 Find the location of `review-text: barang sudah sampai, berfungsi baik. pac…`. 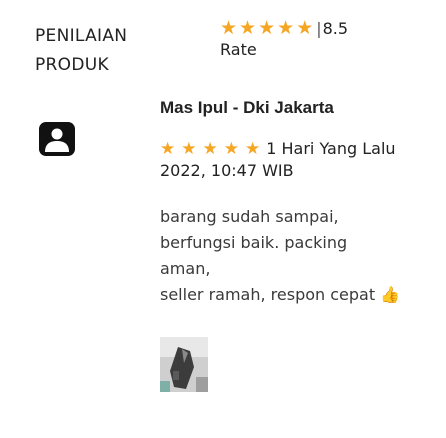

review-text: barang sudah sampai, berfungsi baik. pac… is located at coordinates (300, 256).